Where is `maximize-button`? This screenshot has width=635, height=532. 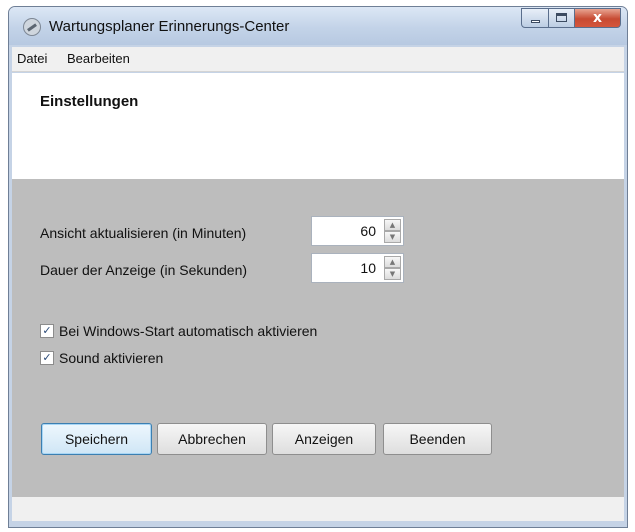 maximize-button is located at coordinates (562, 18).